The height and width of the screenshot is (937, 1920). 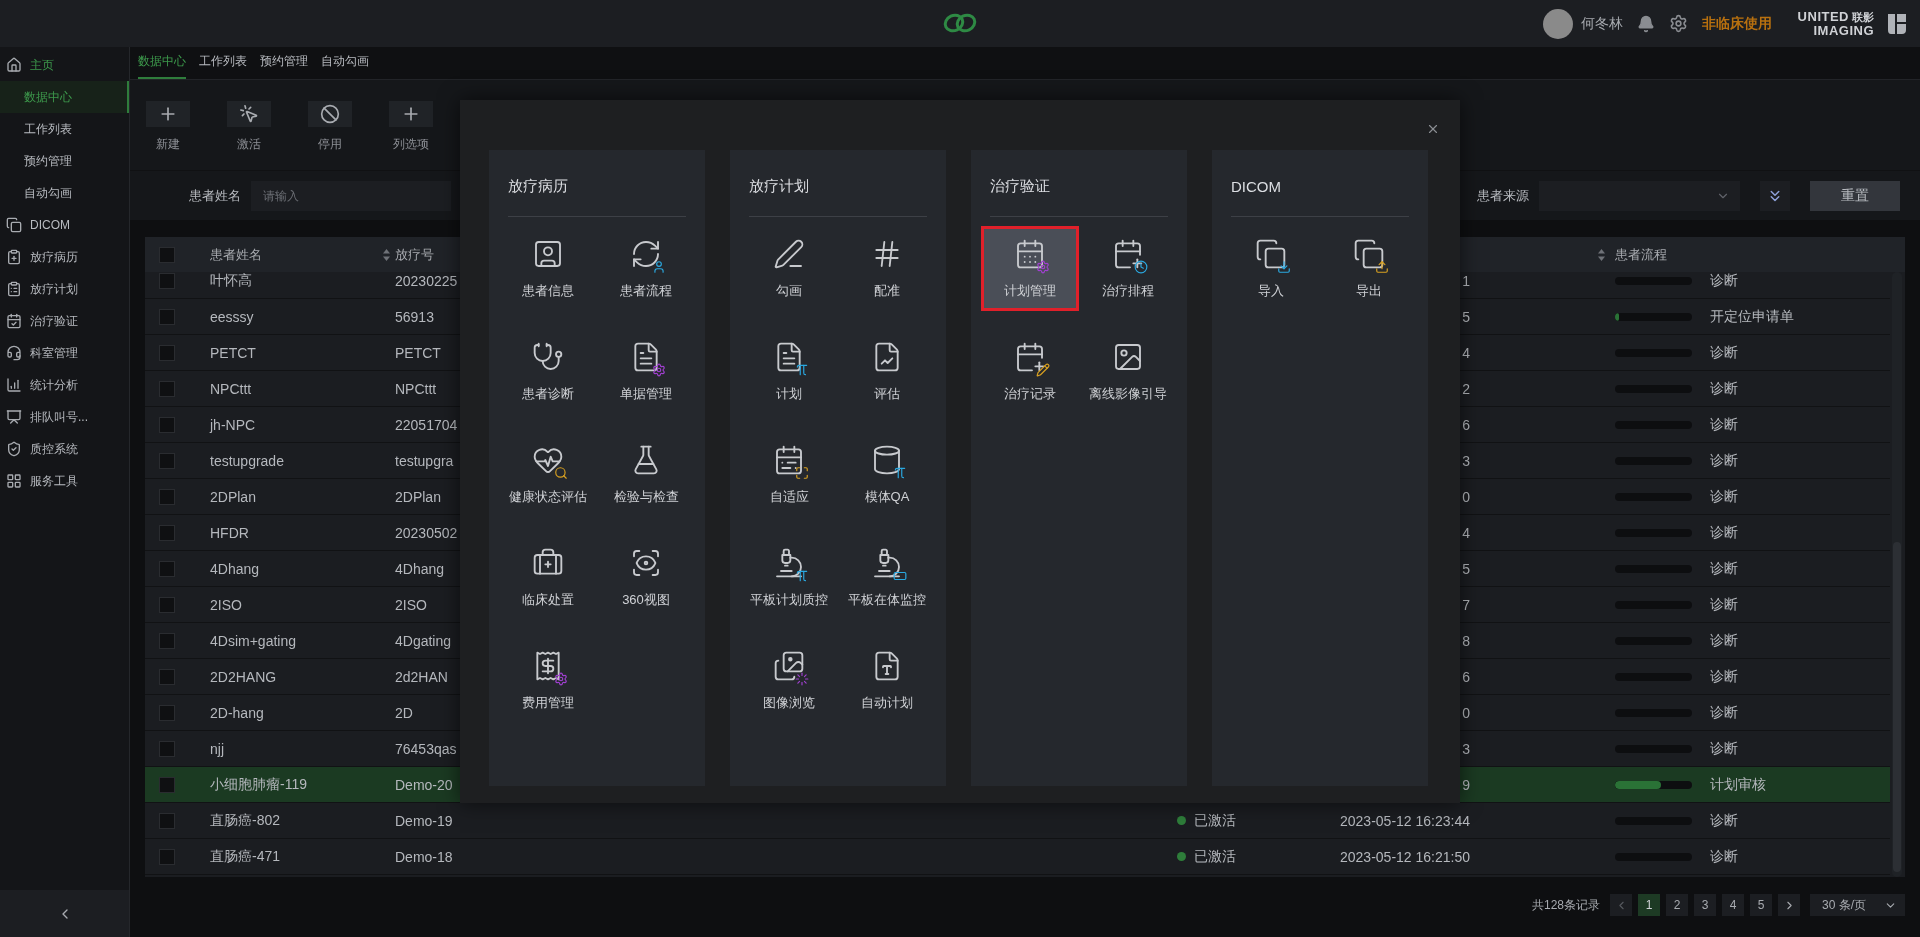 What do you see at coordinates (64, 97) in the screenshot?
I see `sidebar-subitem: 数据中心` at bounding box center [64, 97].